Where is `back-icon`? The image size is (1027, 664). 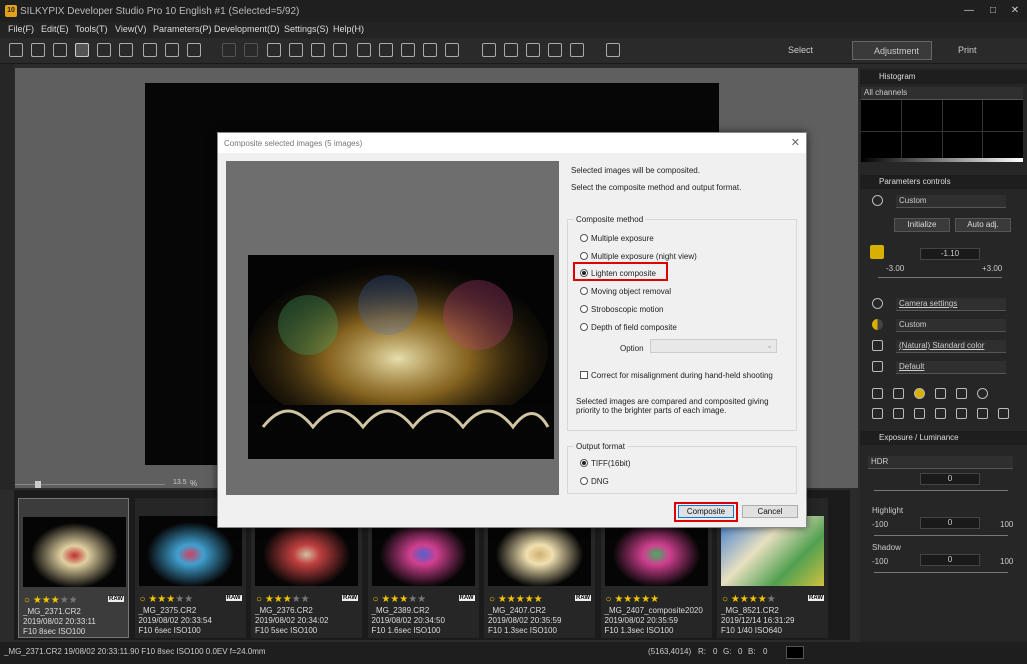 back-icon is located at coordinates (408, 50).